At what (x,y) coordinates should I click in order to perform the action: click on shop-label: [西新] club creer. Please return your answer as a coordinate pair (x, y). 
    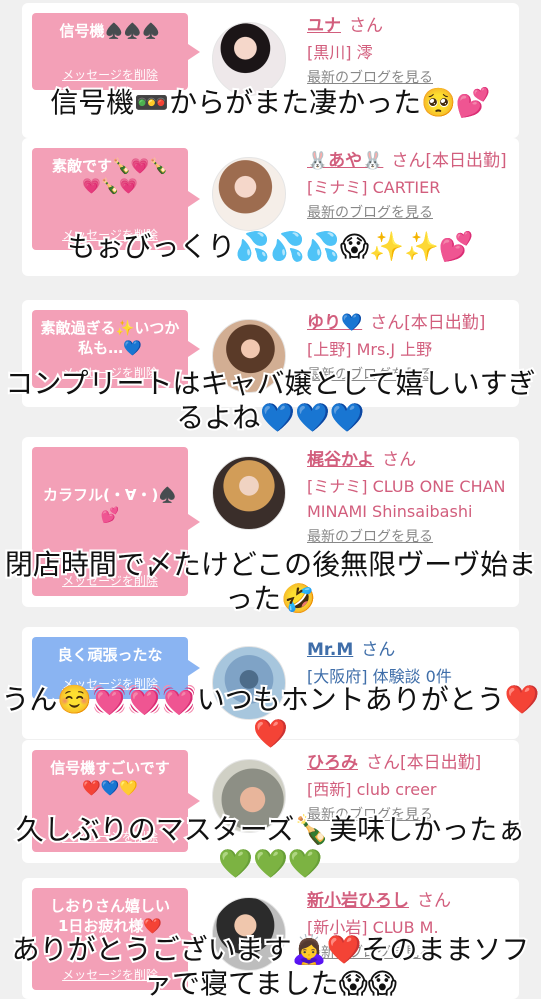
    Looking at the image, I should click on (372, 790).